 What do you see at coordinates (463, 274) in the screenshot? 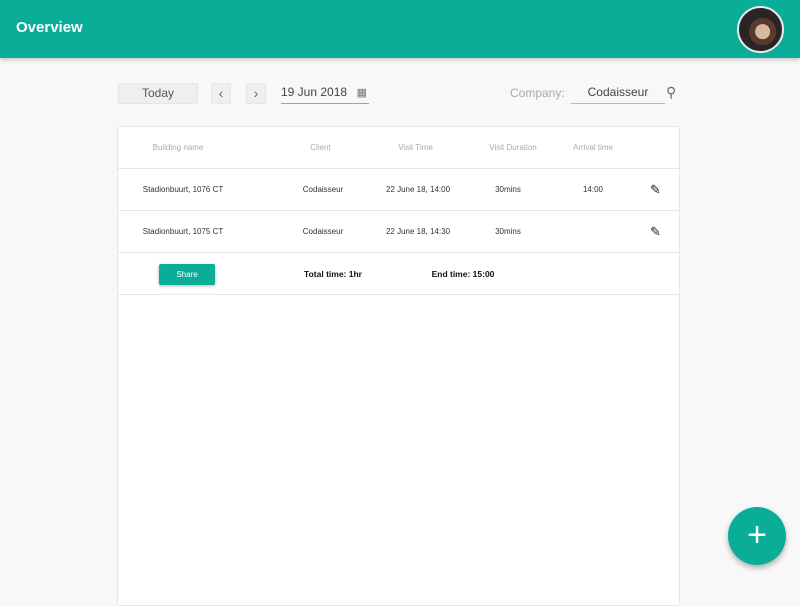
I see `end-time: End time: 15:00` at bounding box center [463, 274].